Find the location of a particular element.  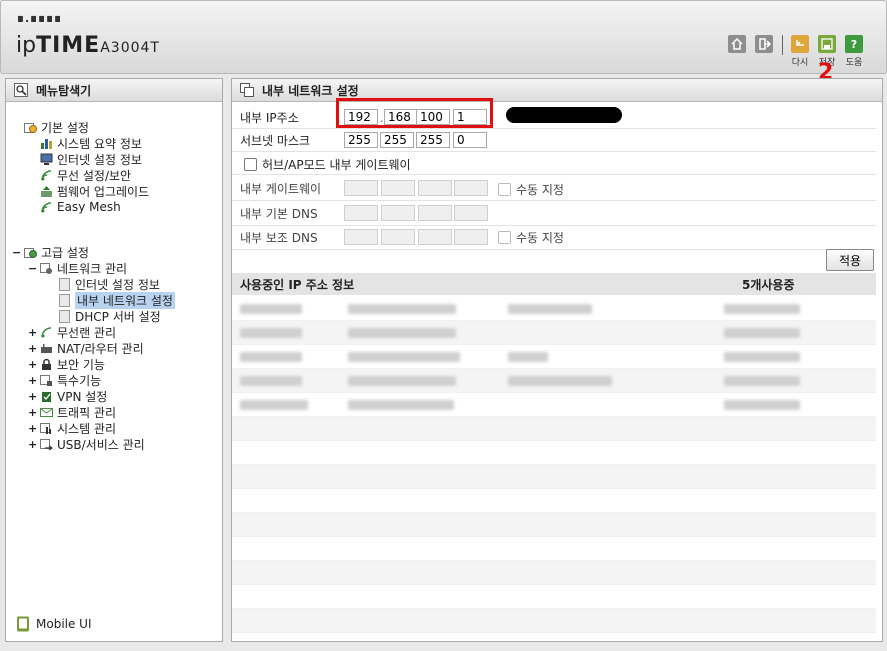

folder-settings-icon is located at coordinates (30, 127).